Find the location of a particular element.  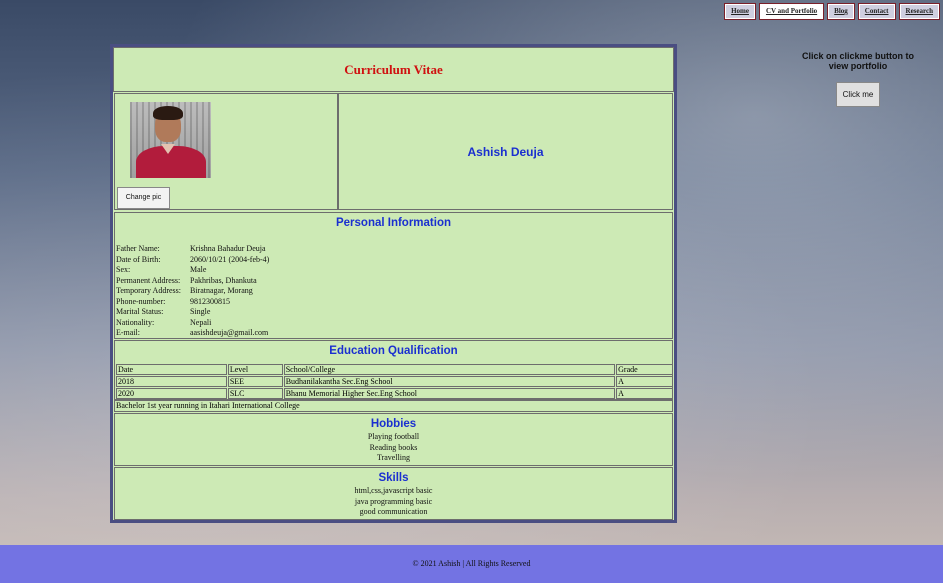

info-value: aasishdeuja@gmail.com is located at coordinates (229, 332).